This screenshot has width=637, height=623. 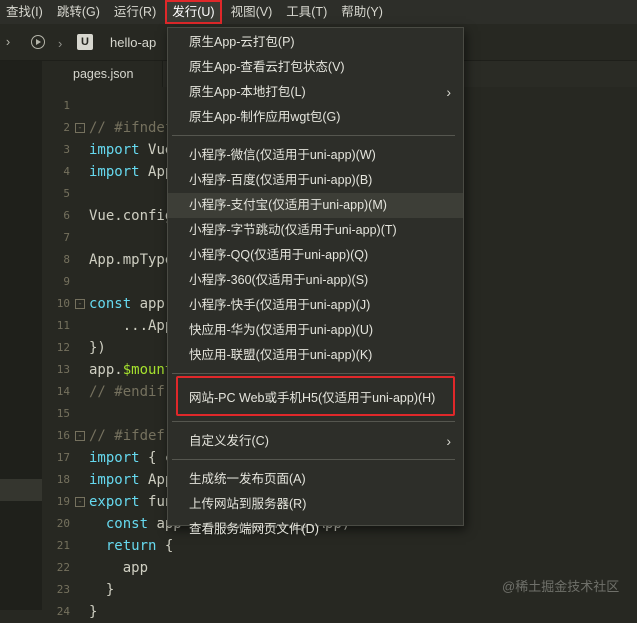 I want to click on line-number: 6, so click(x=66, y=215).